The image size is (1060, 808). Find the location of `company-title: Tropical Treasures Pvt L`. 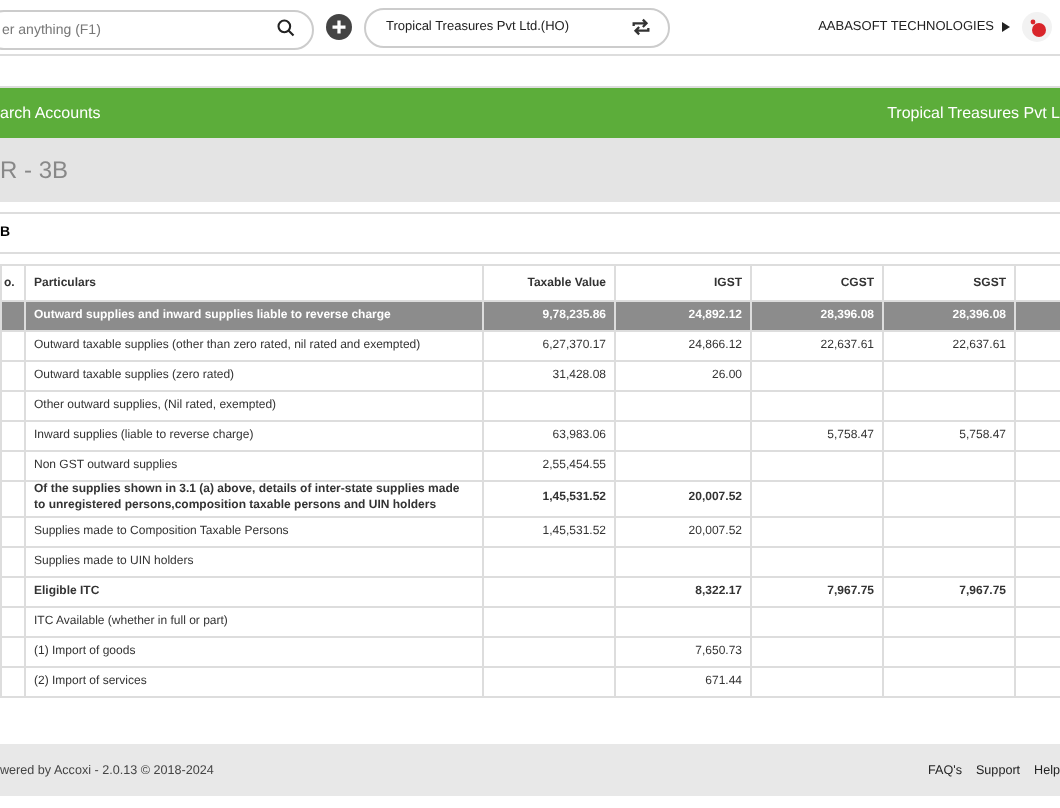

company-title: Tropical Treasures Pvt L is located at coordinates (973, 113).